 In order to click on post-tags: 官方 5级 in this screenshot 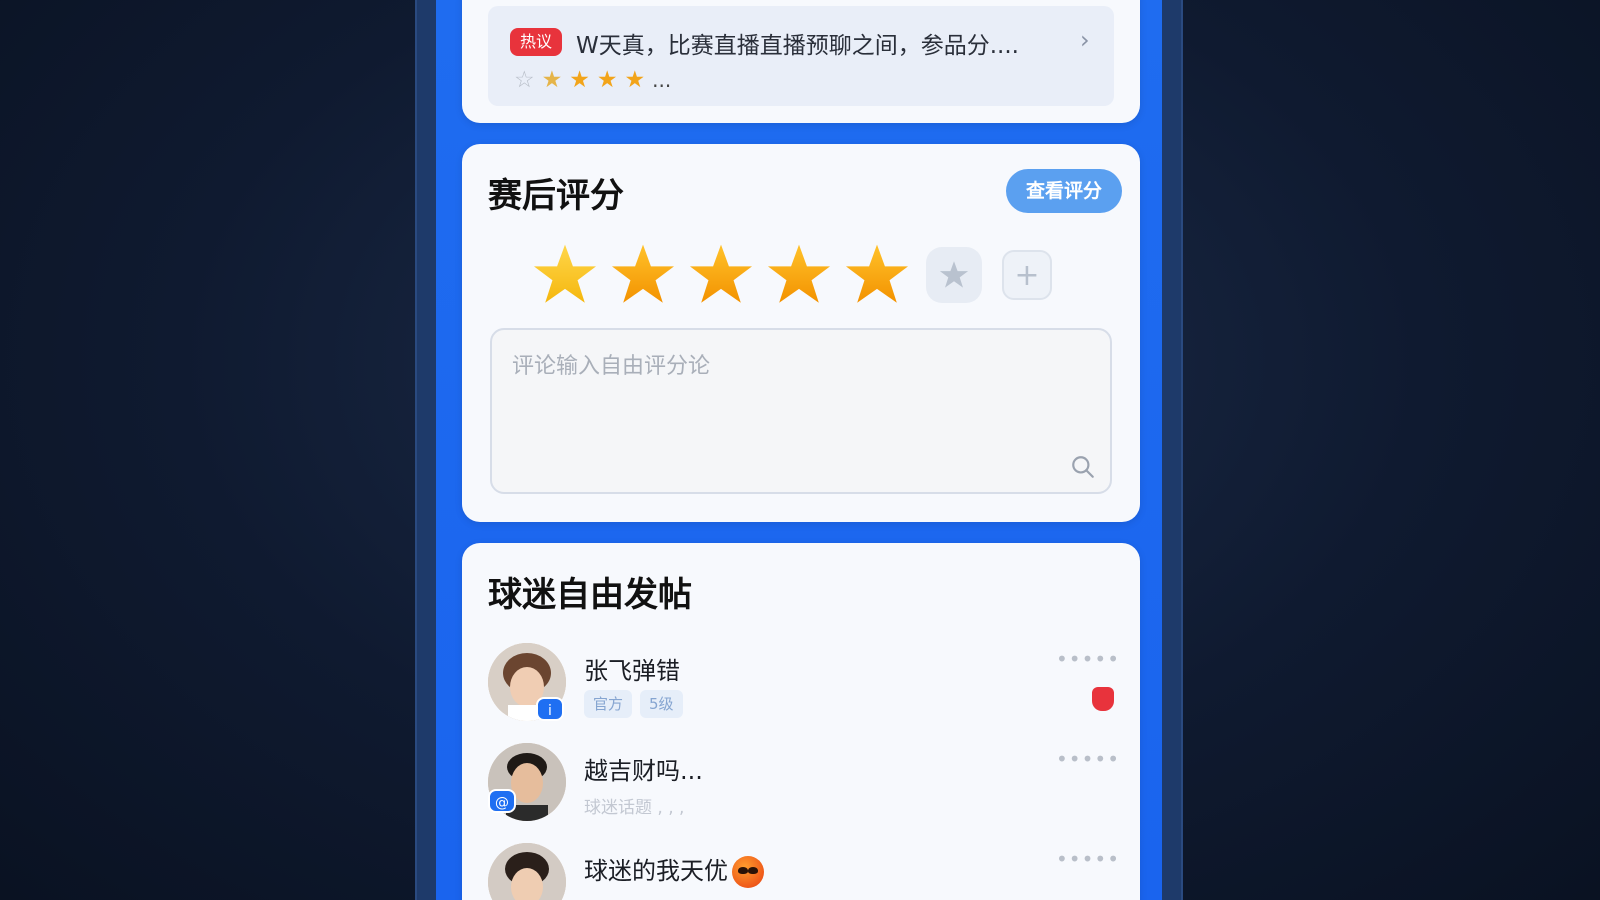, I will do `click(637, 704)`.